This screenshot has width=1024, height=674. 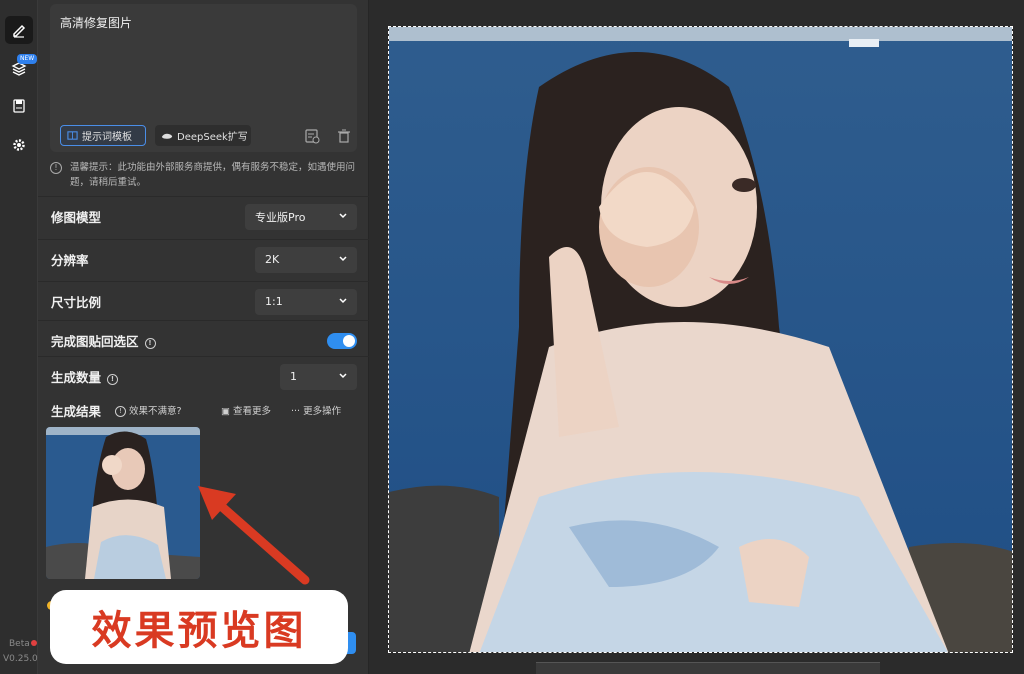 I want to click on count-select: 1, so click(x=318, y=376).